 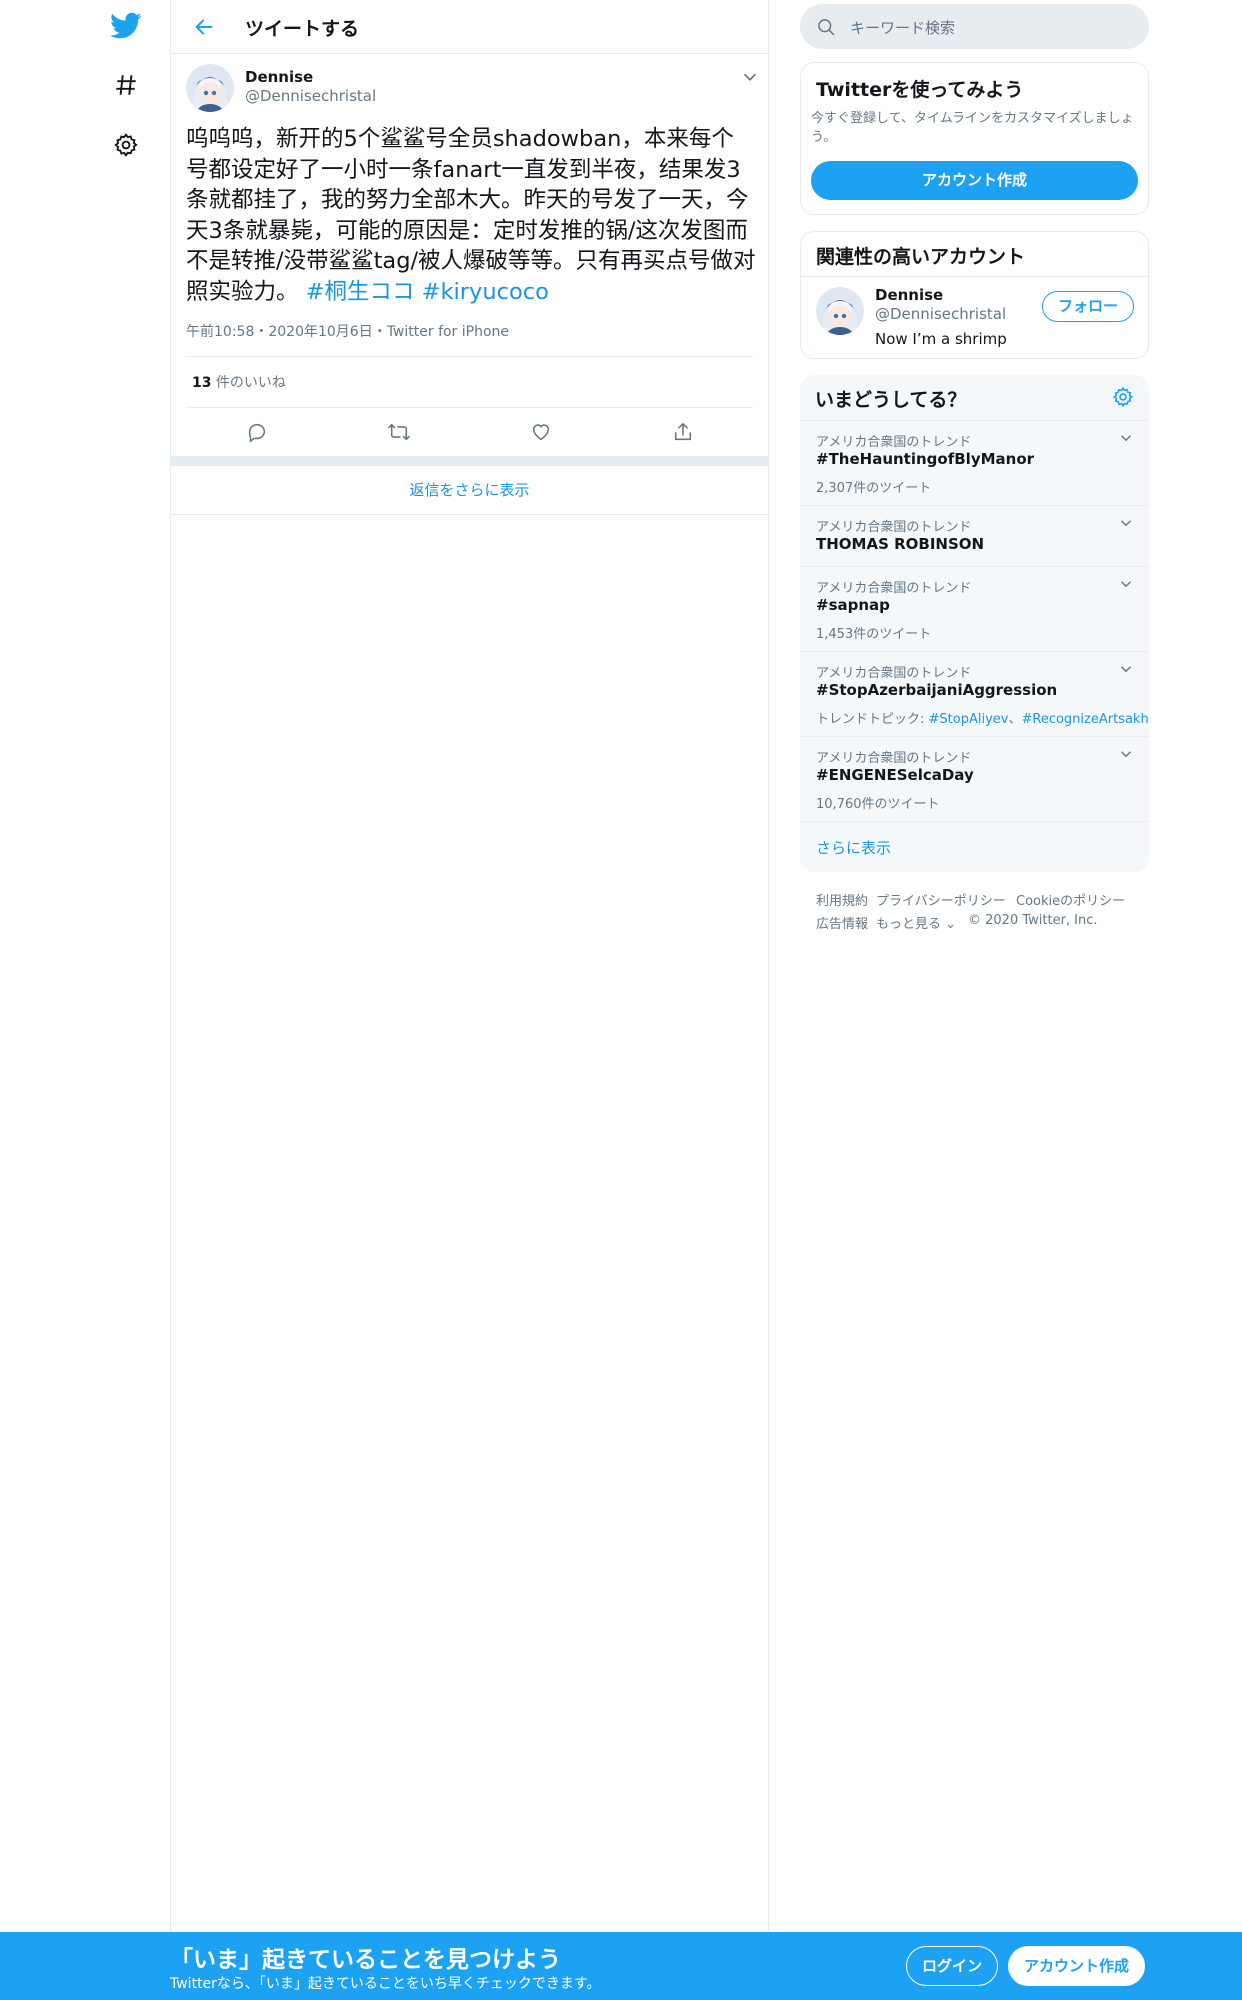 I want to click on tweet-timestamp: 午前10:58・2020年10月6日・Twitter for iPhone, so click(x=347, y=331).